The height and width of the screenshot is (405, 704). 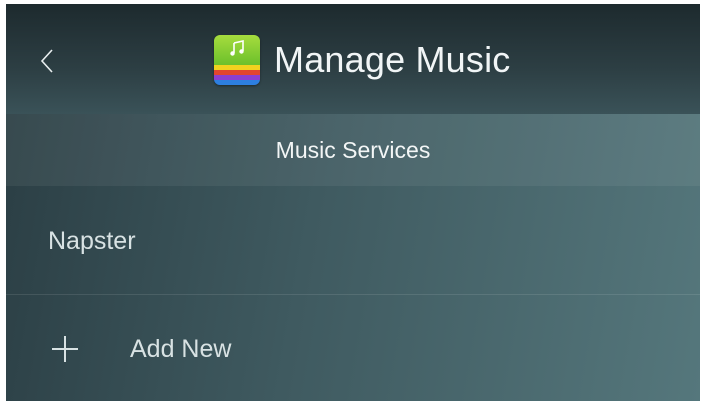 I want to click on music-app-icon, so click(x=237, y=60).